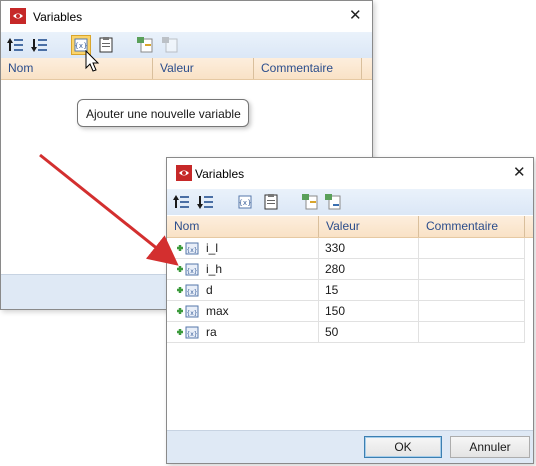 The height and width of the screenshot is (466, 536). I want to click on mouse-cursor-icon, so click(93, 62).